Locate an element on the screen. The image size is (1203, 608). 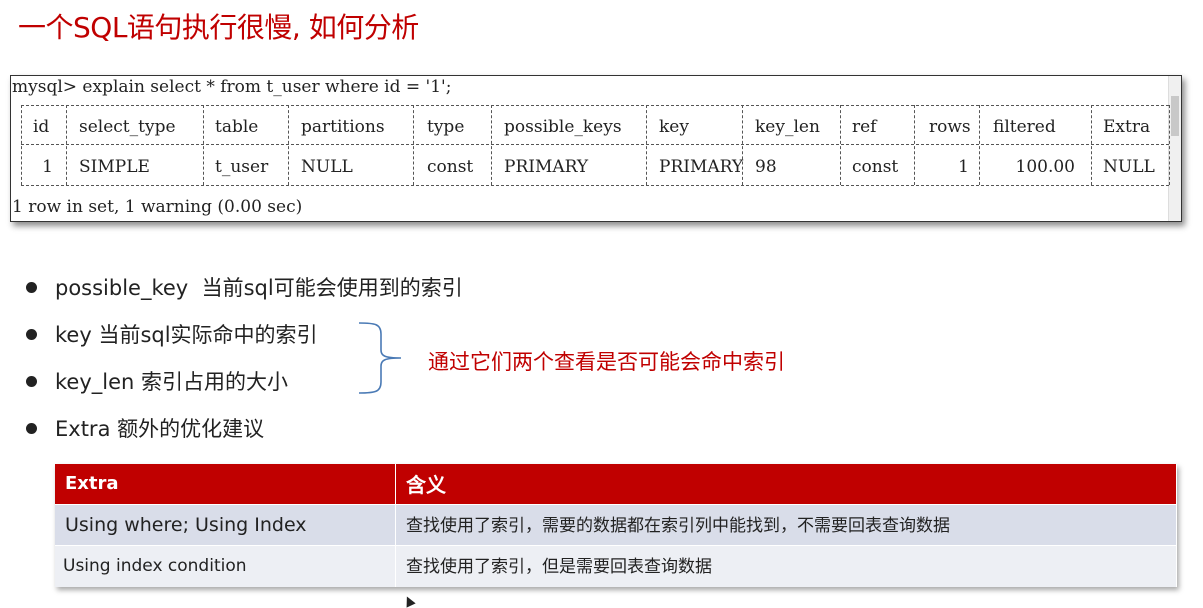
header-type: type is located at coordinates (446, 127).